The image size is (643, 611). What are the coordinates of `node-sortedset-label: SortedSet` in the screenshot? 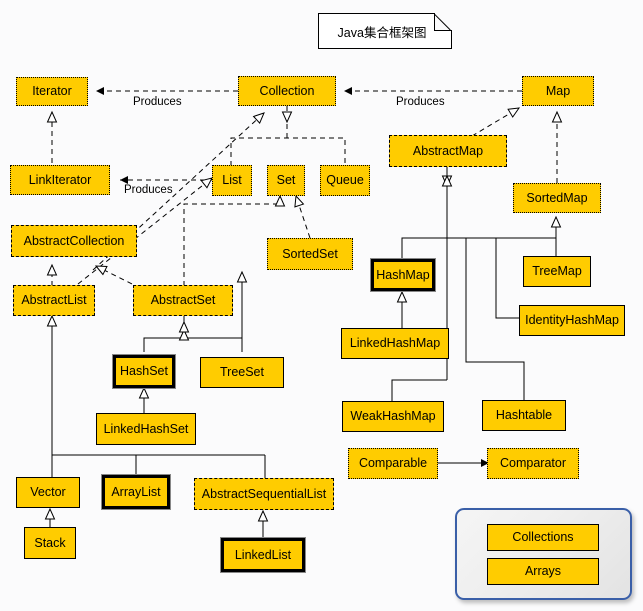 It's located at (310, 253).